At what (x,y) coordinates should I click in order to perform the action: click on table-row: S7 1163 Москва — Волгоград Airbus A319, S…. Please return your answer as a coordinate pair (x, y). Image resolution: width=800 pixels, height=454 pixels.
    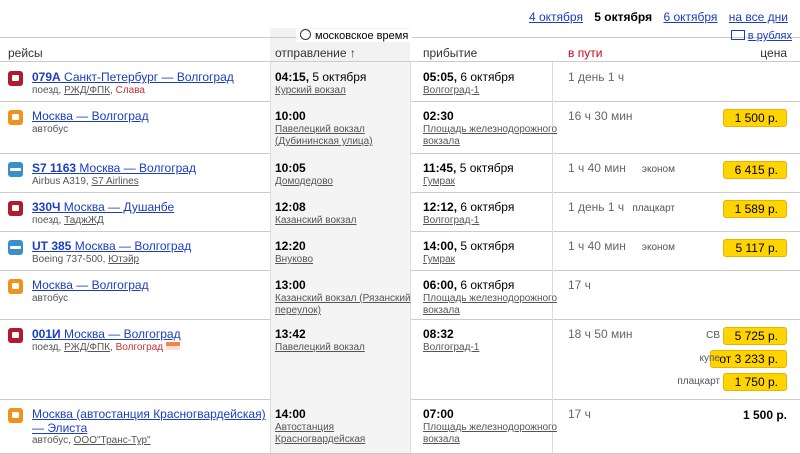
    Looking at the image, I should click on (400, 173).